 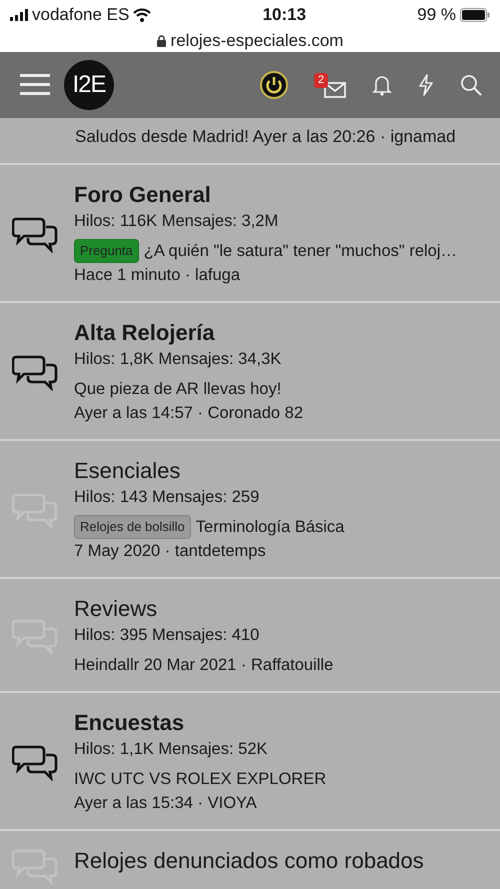 I want to click on forum-title: Esenciales, so click(x=283, y=471).